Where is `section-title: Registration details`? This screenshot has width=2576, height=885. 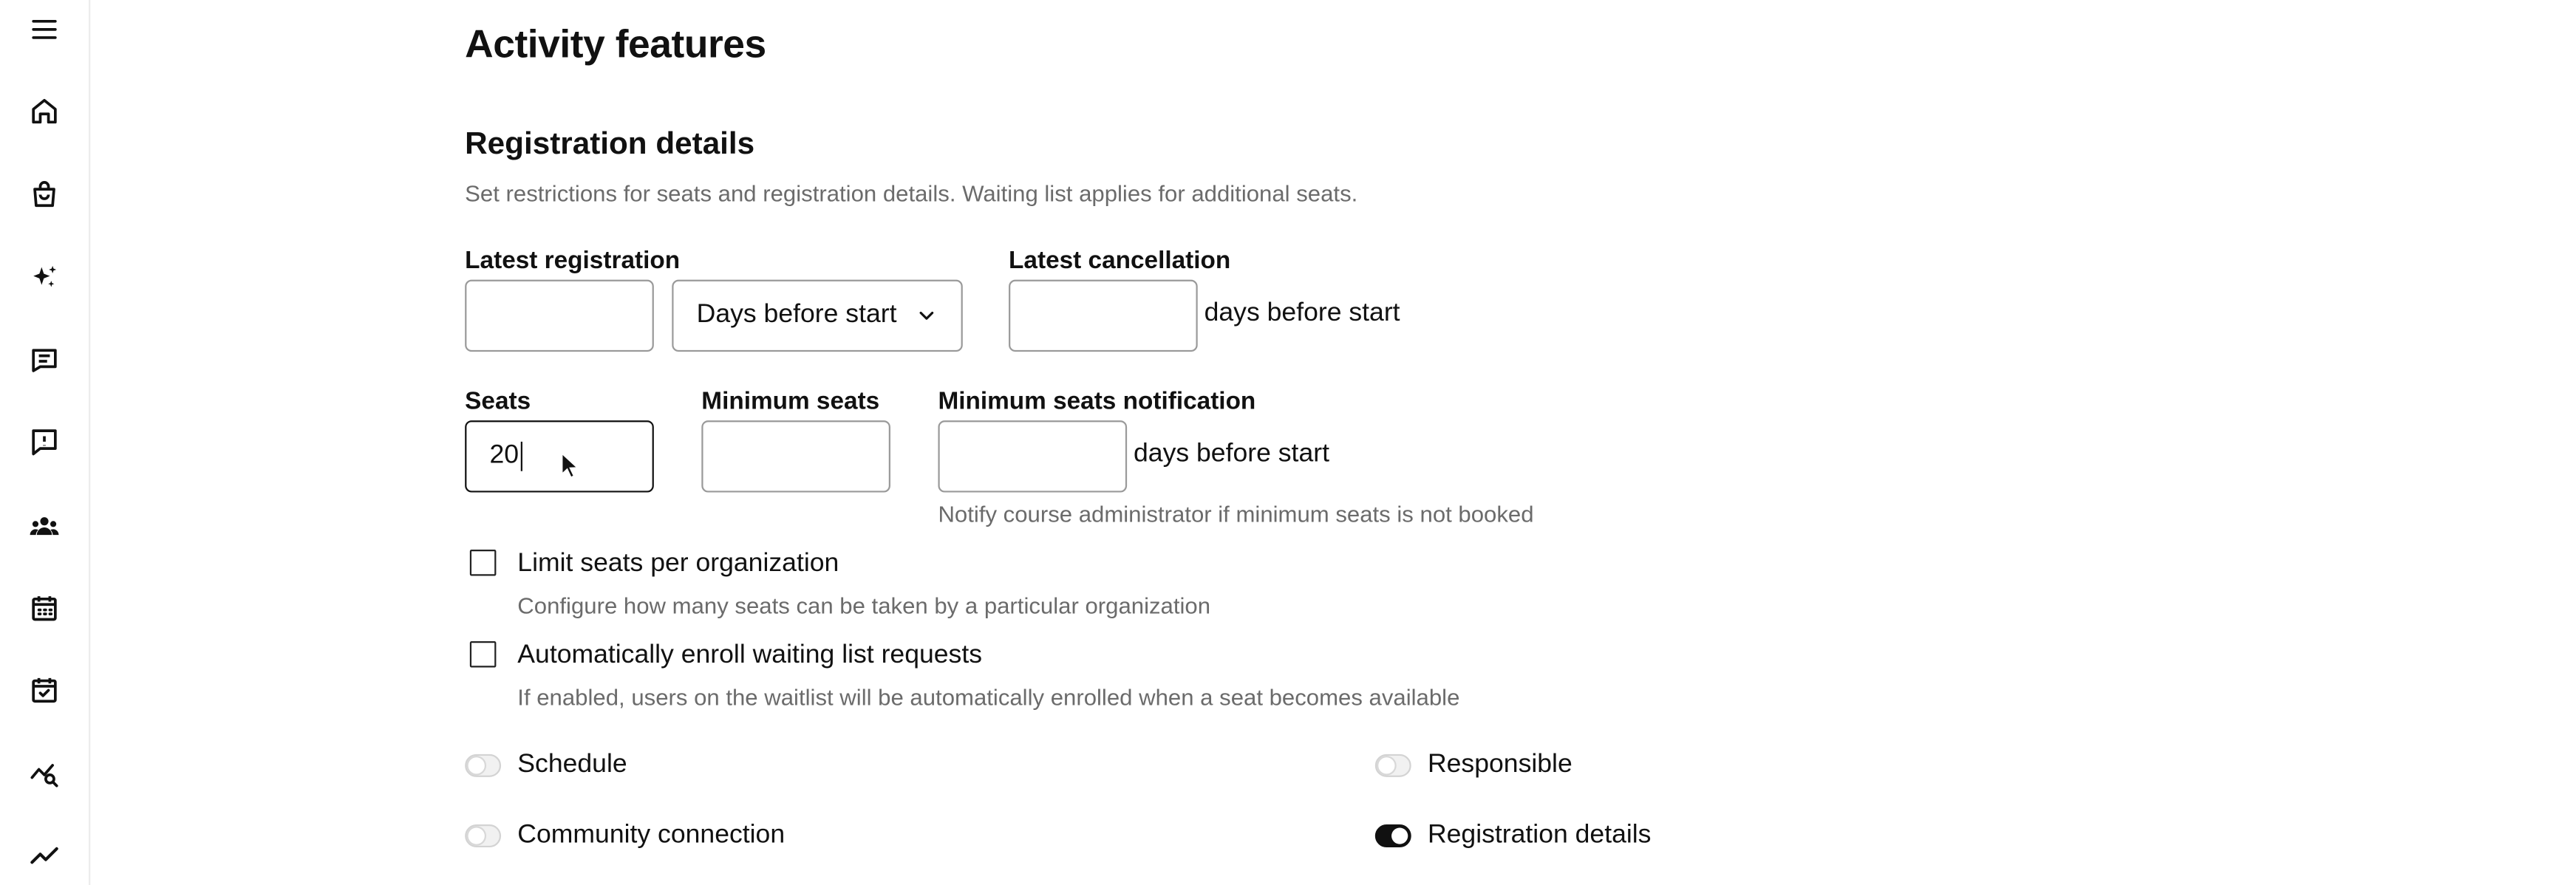
section-title: Registration details is located at coordinates (610, 145).